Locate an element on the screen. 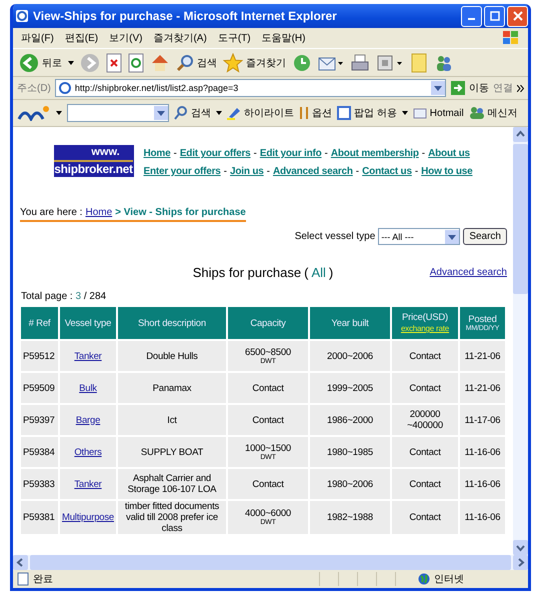 This screenshot has height=597, width=541. total-pages: / 284 is located at coordinates (95, 296).